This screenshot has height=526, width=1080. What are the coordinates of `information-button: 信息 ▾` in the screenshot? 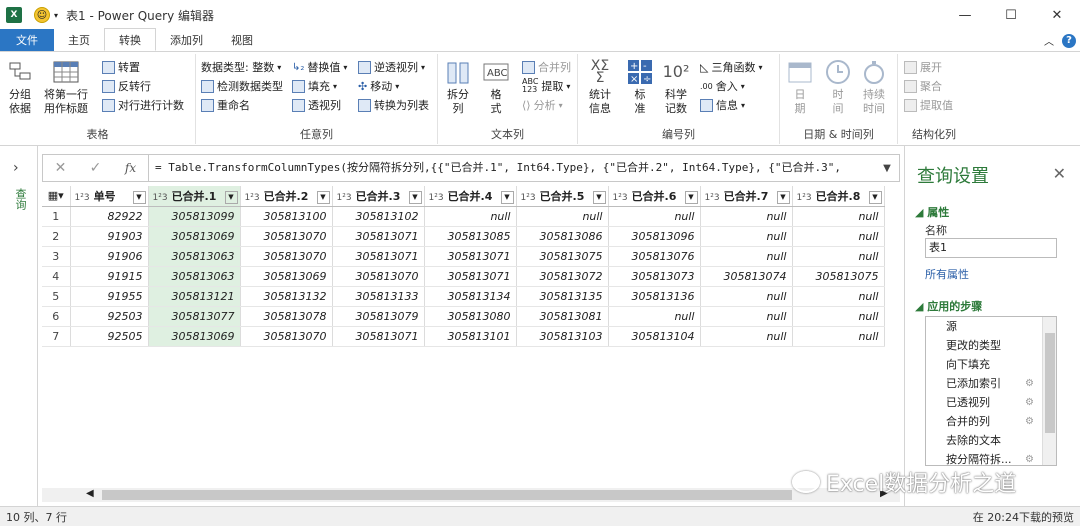 It's located at (722, 105).